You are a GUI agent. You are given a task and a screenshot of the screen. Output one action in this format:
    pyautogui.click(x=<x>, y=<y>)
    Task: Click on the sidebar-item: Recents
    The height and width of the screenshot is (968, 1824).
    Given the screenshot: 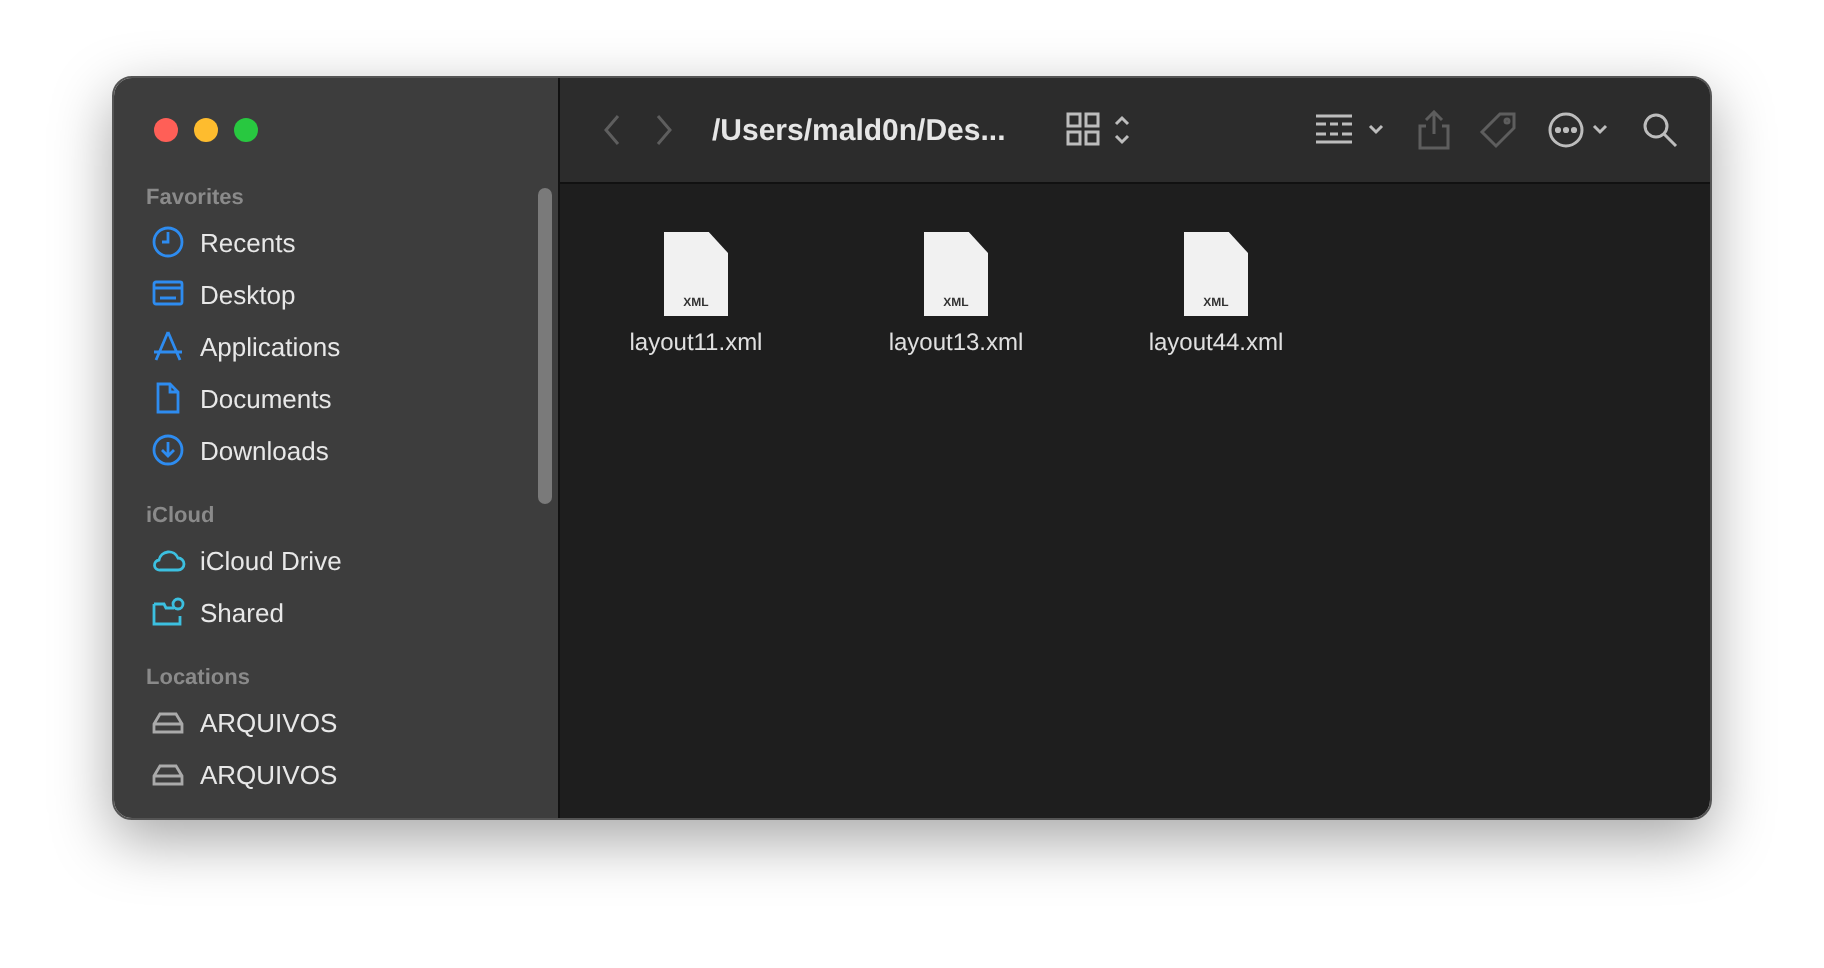 What is the action you would take?
    pyautogui.click(x=348, y=242)
    